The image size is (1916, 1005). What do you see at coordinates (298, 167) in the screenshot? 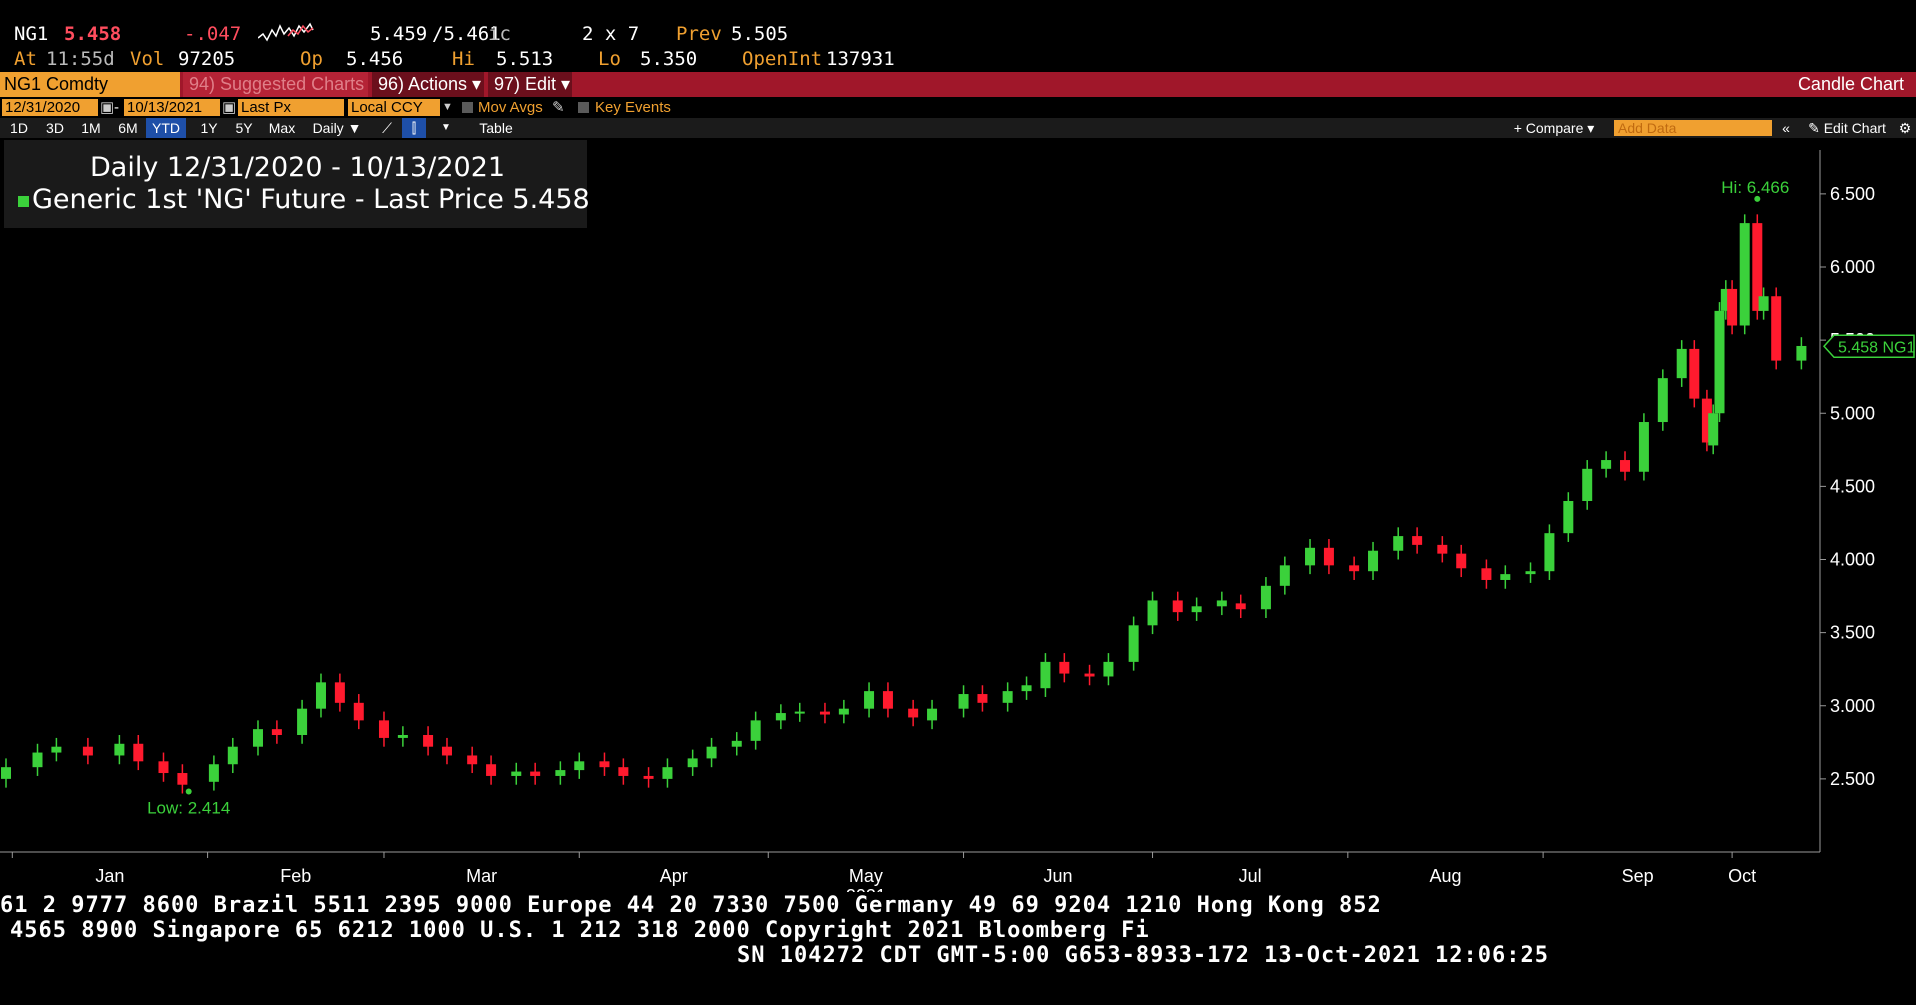
I see `legend-title: Daily 12/31/2020 - 10/13/2021` at bounding box center [298, 167].